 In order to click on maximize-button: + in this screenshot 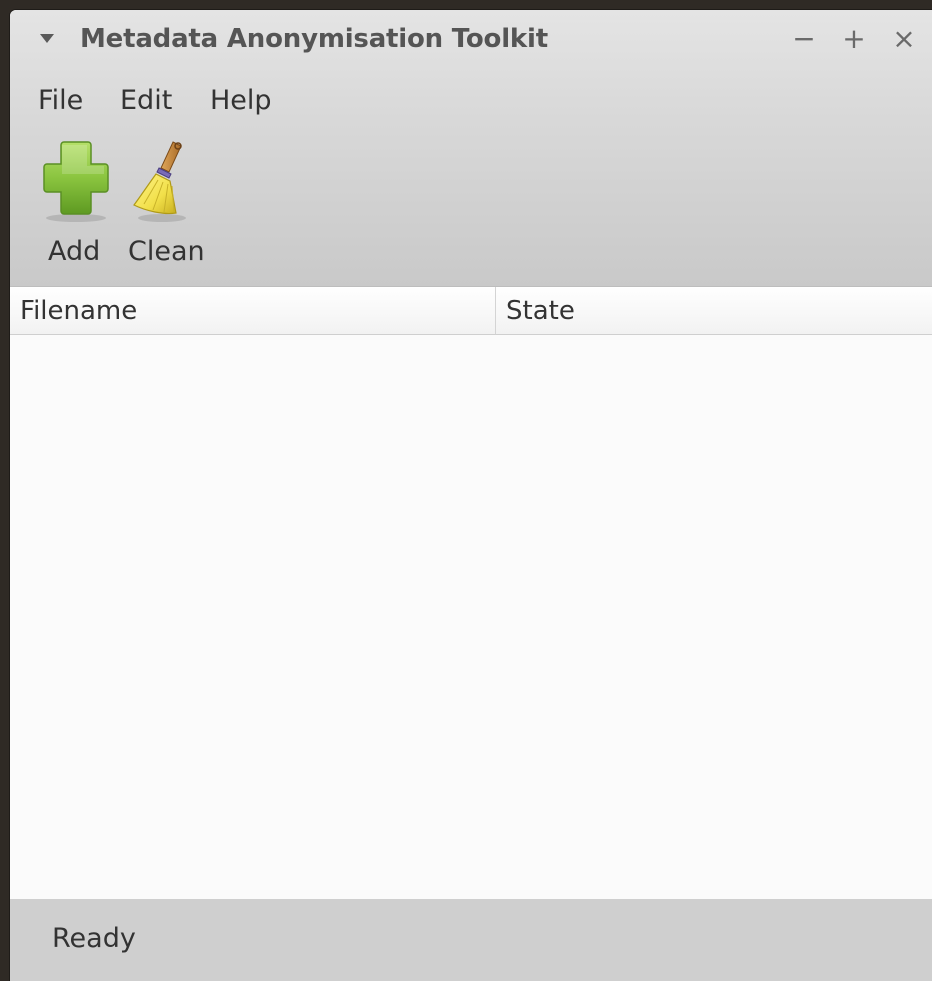, I will do `click(854, 39)`.